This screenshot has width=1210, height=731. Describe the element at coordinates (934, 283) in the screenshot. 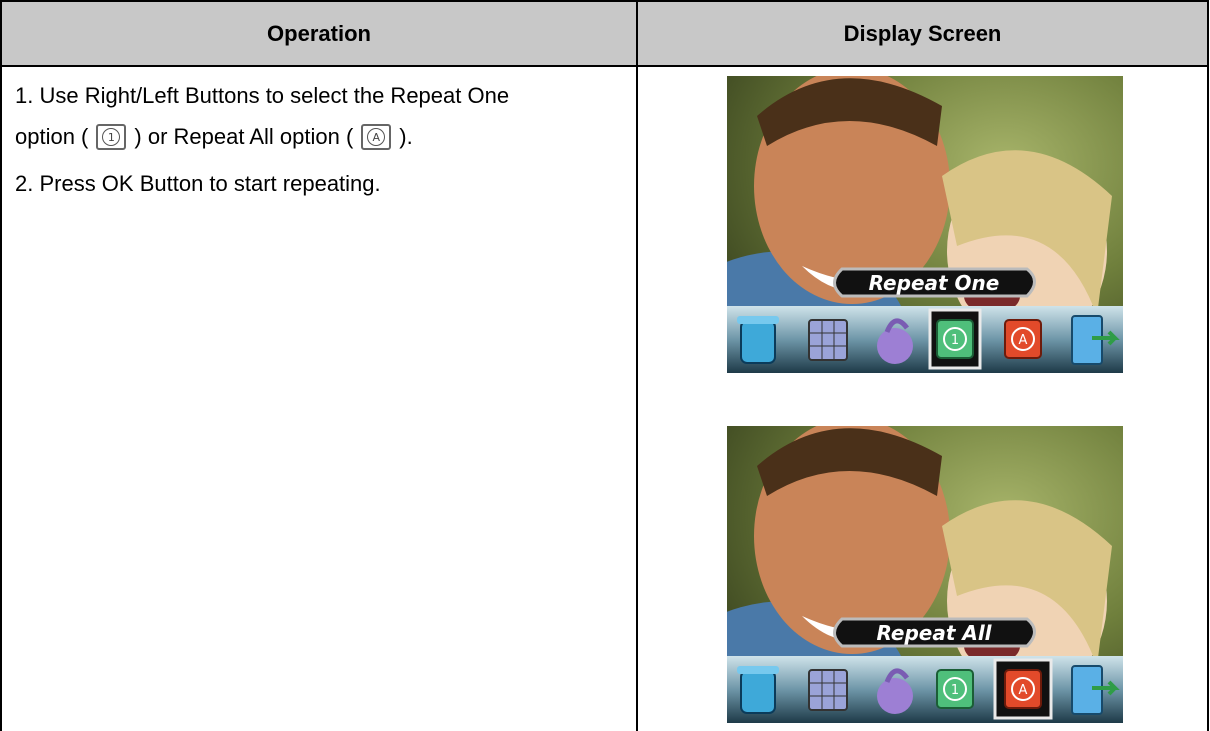

I see `screen-label: Repeat One` at that location.